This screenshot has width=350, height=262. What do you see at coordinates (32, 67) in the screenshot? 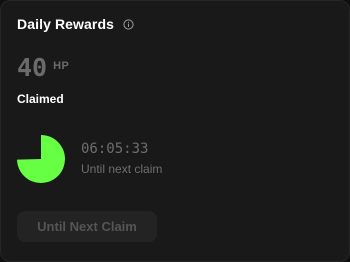
I see `points-value: 40` at bounding box center [32, 67].